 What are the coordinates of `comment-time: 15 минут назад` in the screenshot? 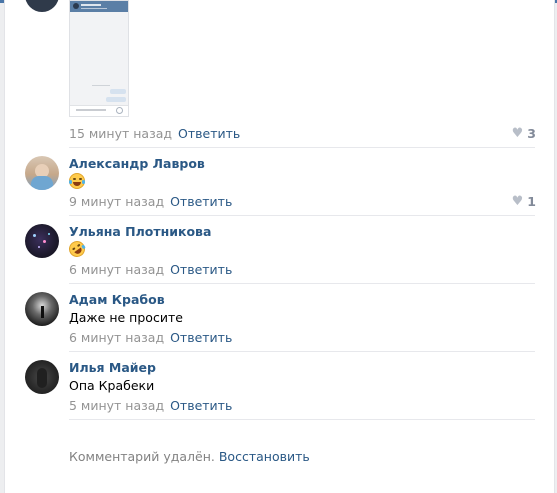 It's located at (120, 133).